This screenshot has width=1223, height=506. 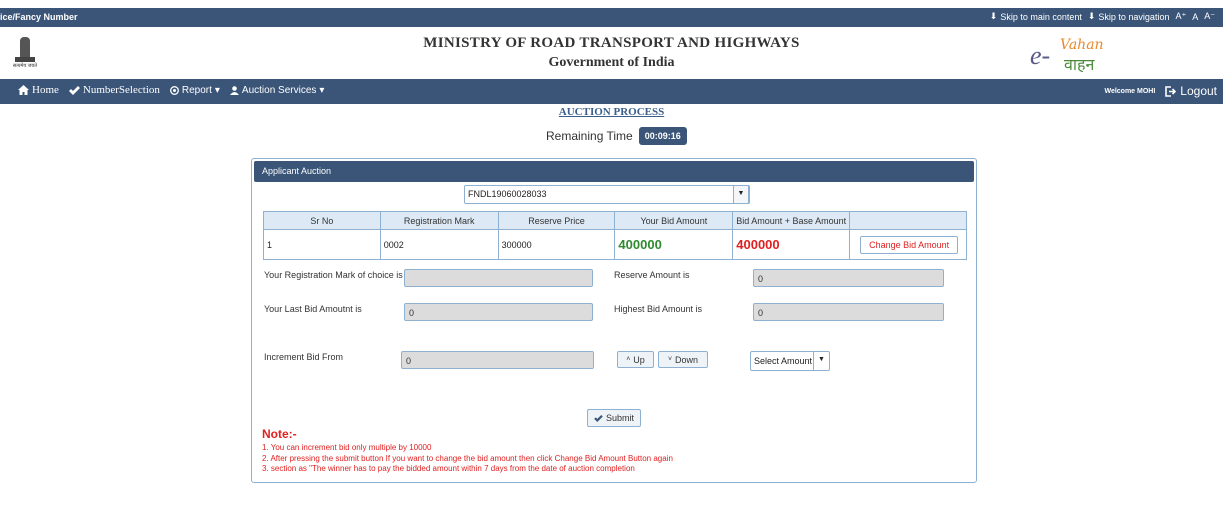 What do you see at coordinates (589, 136) in the screenshot?
I see `remaining-time-label: Remaining Time` at bounding box center [589, 136].